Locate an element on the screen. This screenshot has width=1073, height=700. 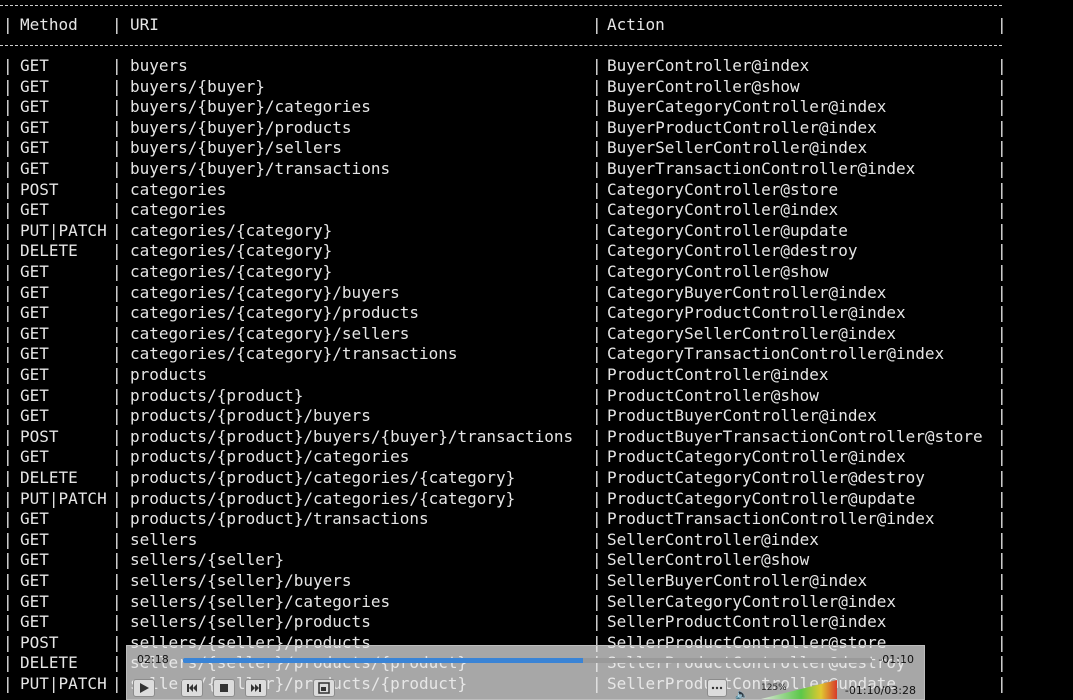
stop-icon is located at coordinates (224, 688).